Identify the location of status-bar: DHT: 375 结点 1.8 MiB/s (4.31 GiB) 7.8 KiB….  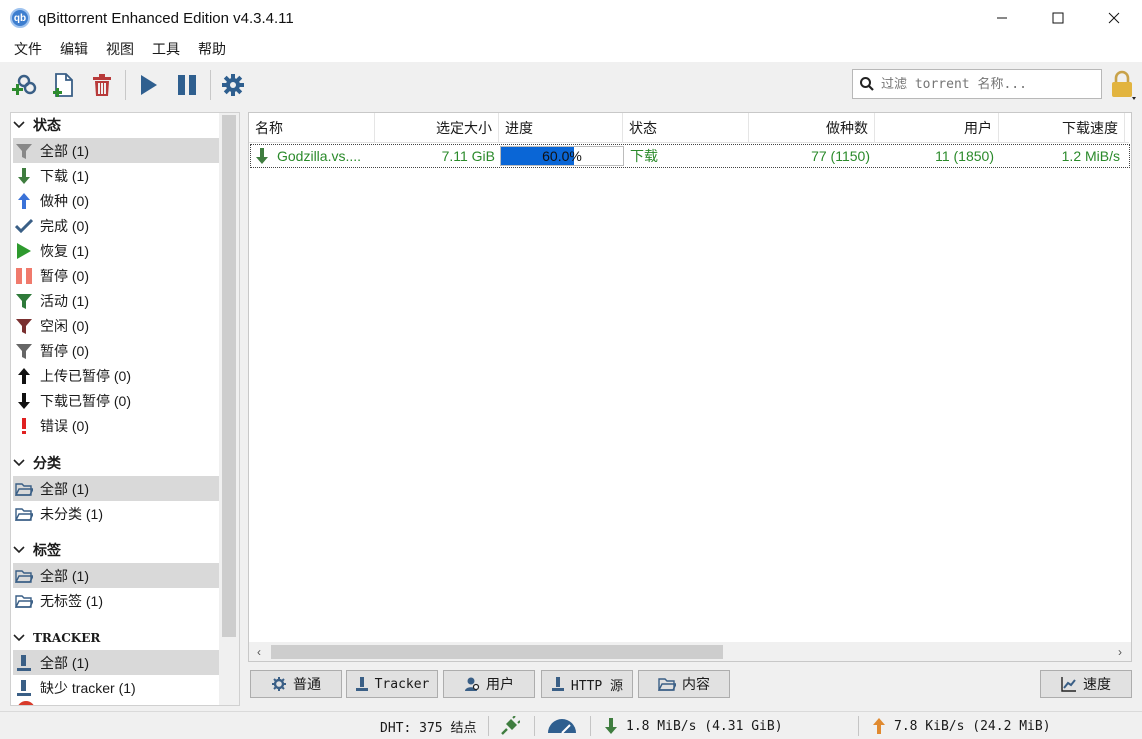
(571, 725).